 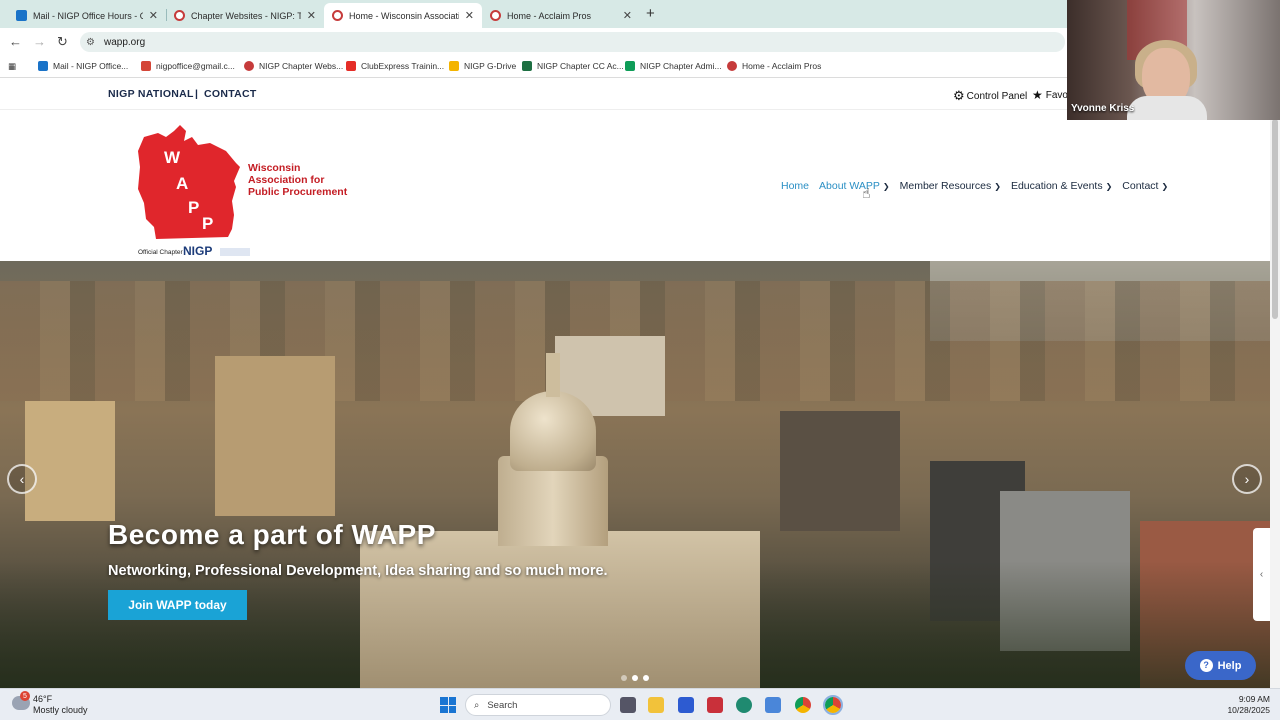 I want to click on tab-acclaim: Home - Acclaim Pros ✕, so click(x=561, y=15).